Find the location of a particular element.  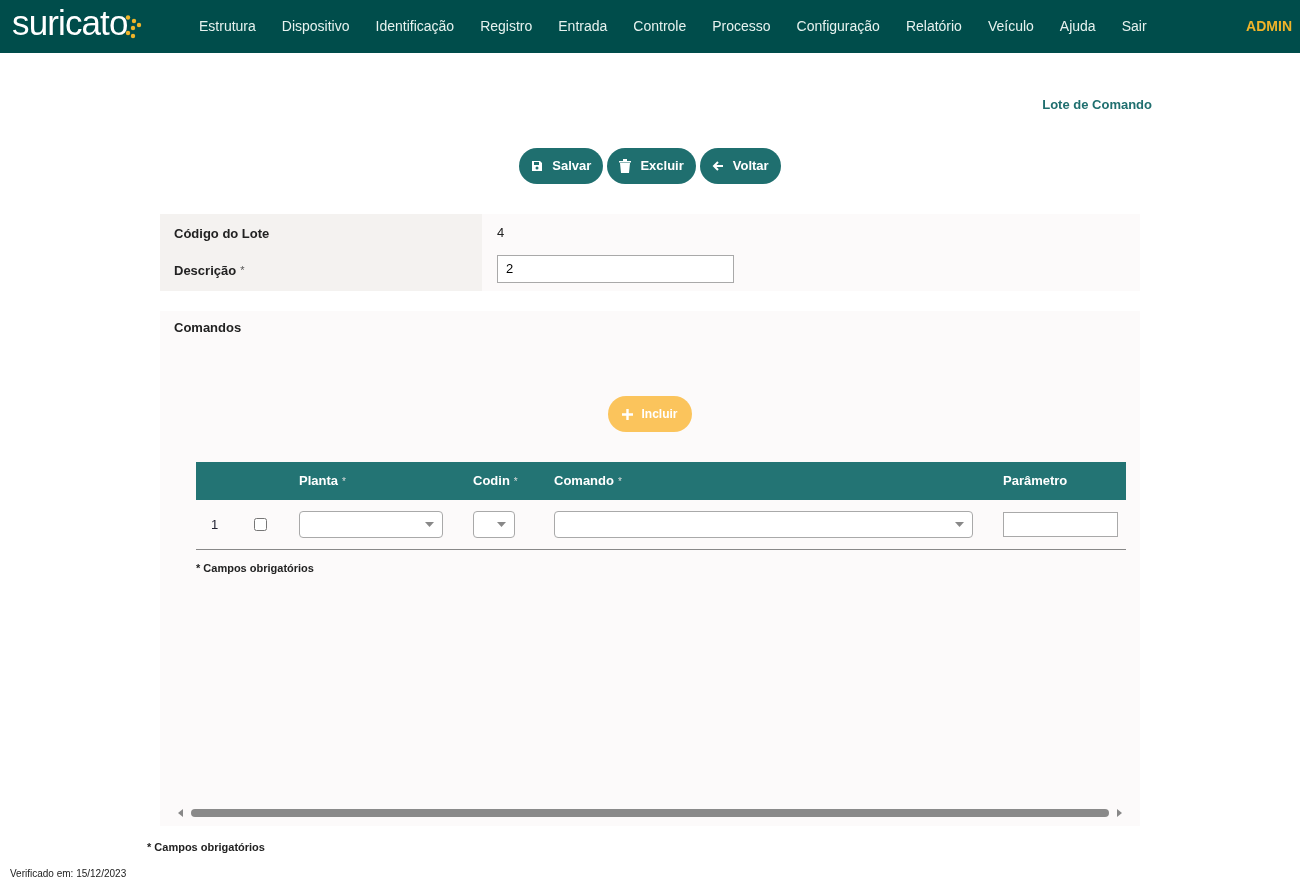

section-title: Comandos is located at coordinates (208, 327).